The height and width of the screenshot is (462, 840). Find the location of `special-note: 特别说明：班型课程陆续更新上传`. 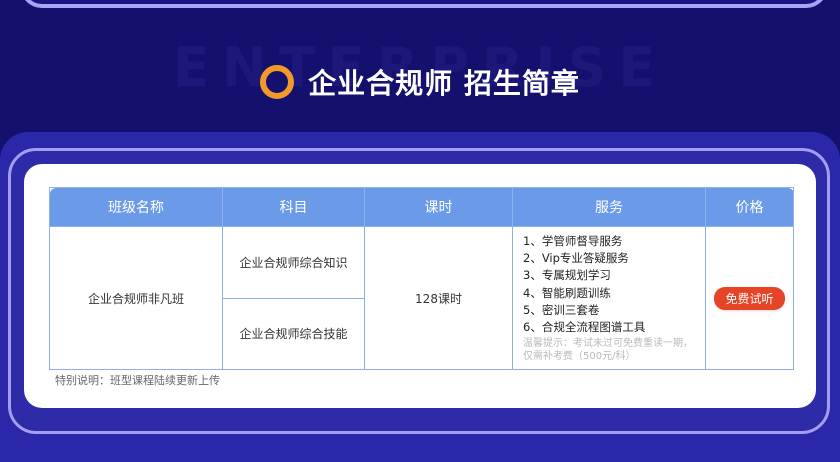

special-note: 特别说明：班型课程陆续更新上传 is located at coordinates (137, 380).